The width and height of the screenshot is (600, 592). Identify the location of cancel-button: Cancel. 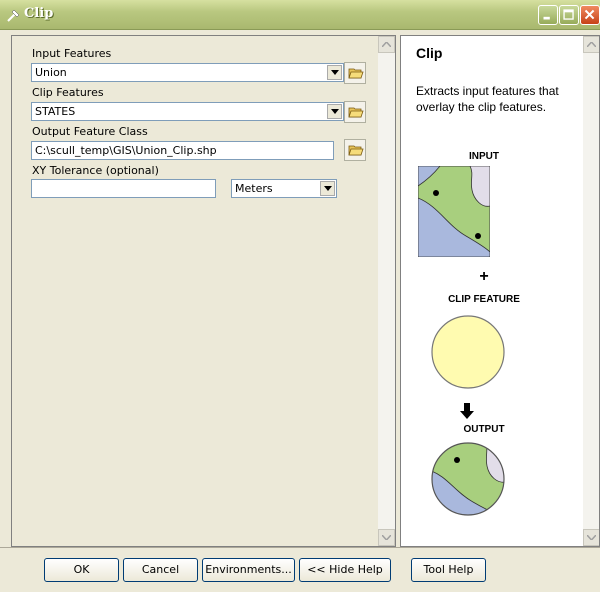
(160, 570).